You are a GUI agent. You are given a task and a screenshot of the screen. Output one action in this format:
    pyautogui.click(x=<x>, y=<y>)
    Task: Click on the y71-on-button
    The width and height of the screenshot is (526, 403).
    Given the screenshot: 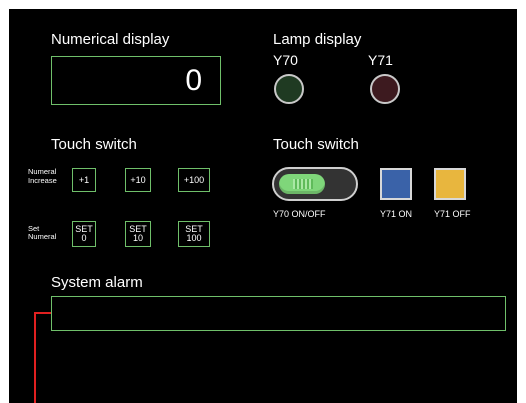 What is the action you would take?
    pyautogui.click(x=396, y=184)
    